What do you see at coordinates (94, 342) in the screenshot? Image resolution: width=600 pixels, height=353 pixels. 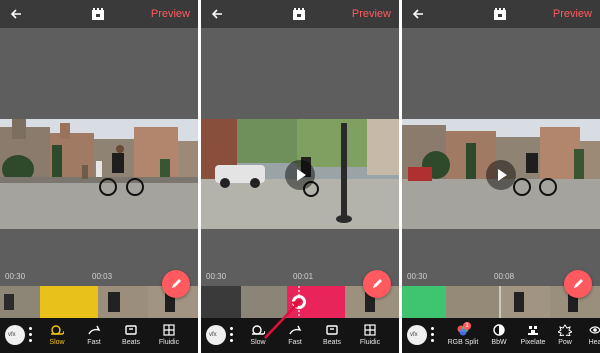 I see `tool-fast-label: Fast` at bounding box center [94, 342].